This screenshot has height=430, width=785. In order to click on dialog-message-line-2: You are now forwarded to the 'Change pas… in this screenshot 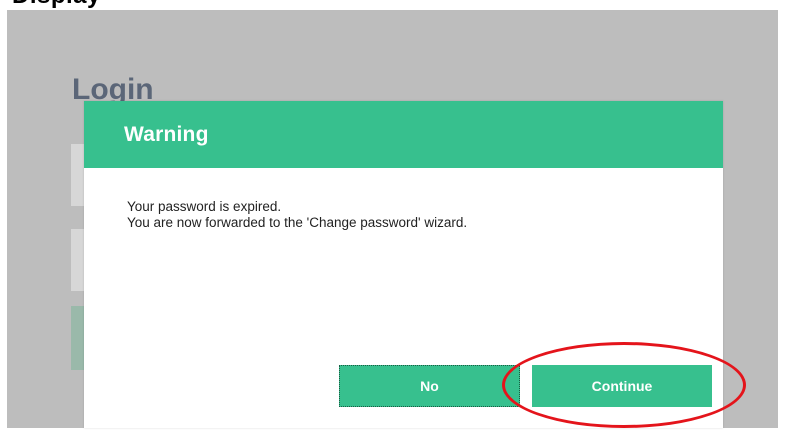, I will do `click(297, 222)`.